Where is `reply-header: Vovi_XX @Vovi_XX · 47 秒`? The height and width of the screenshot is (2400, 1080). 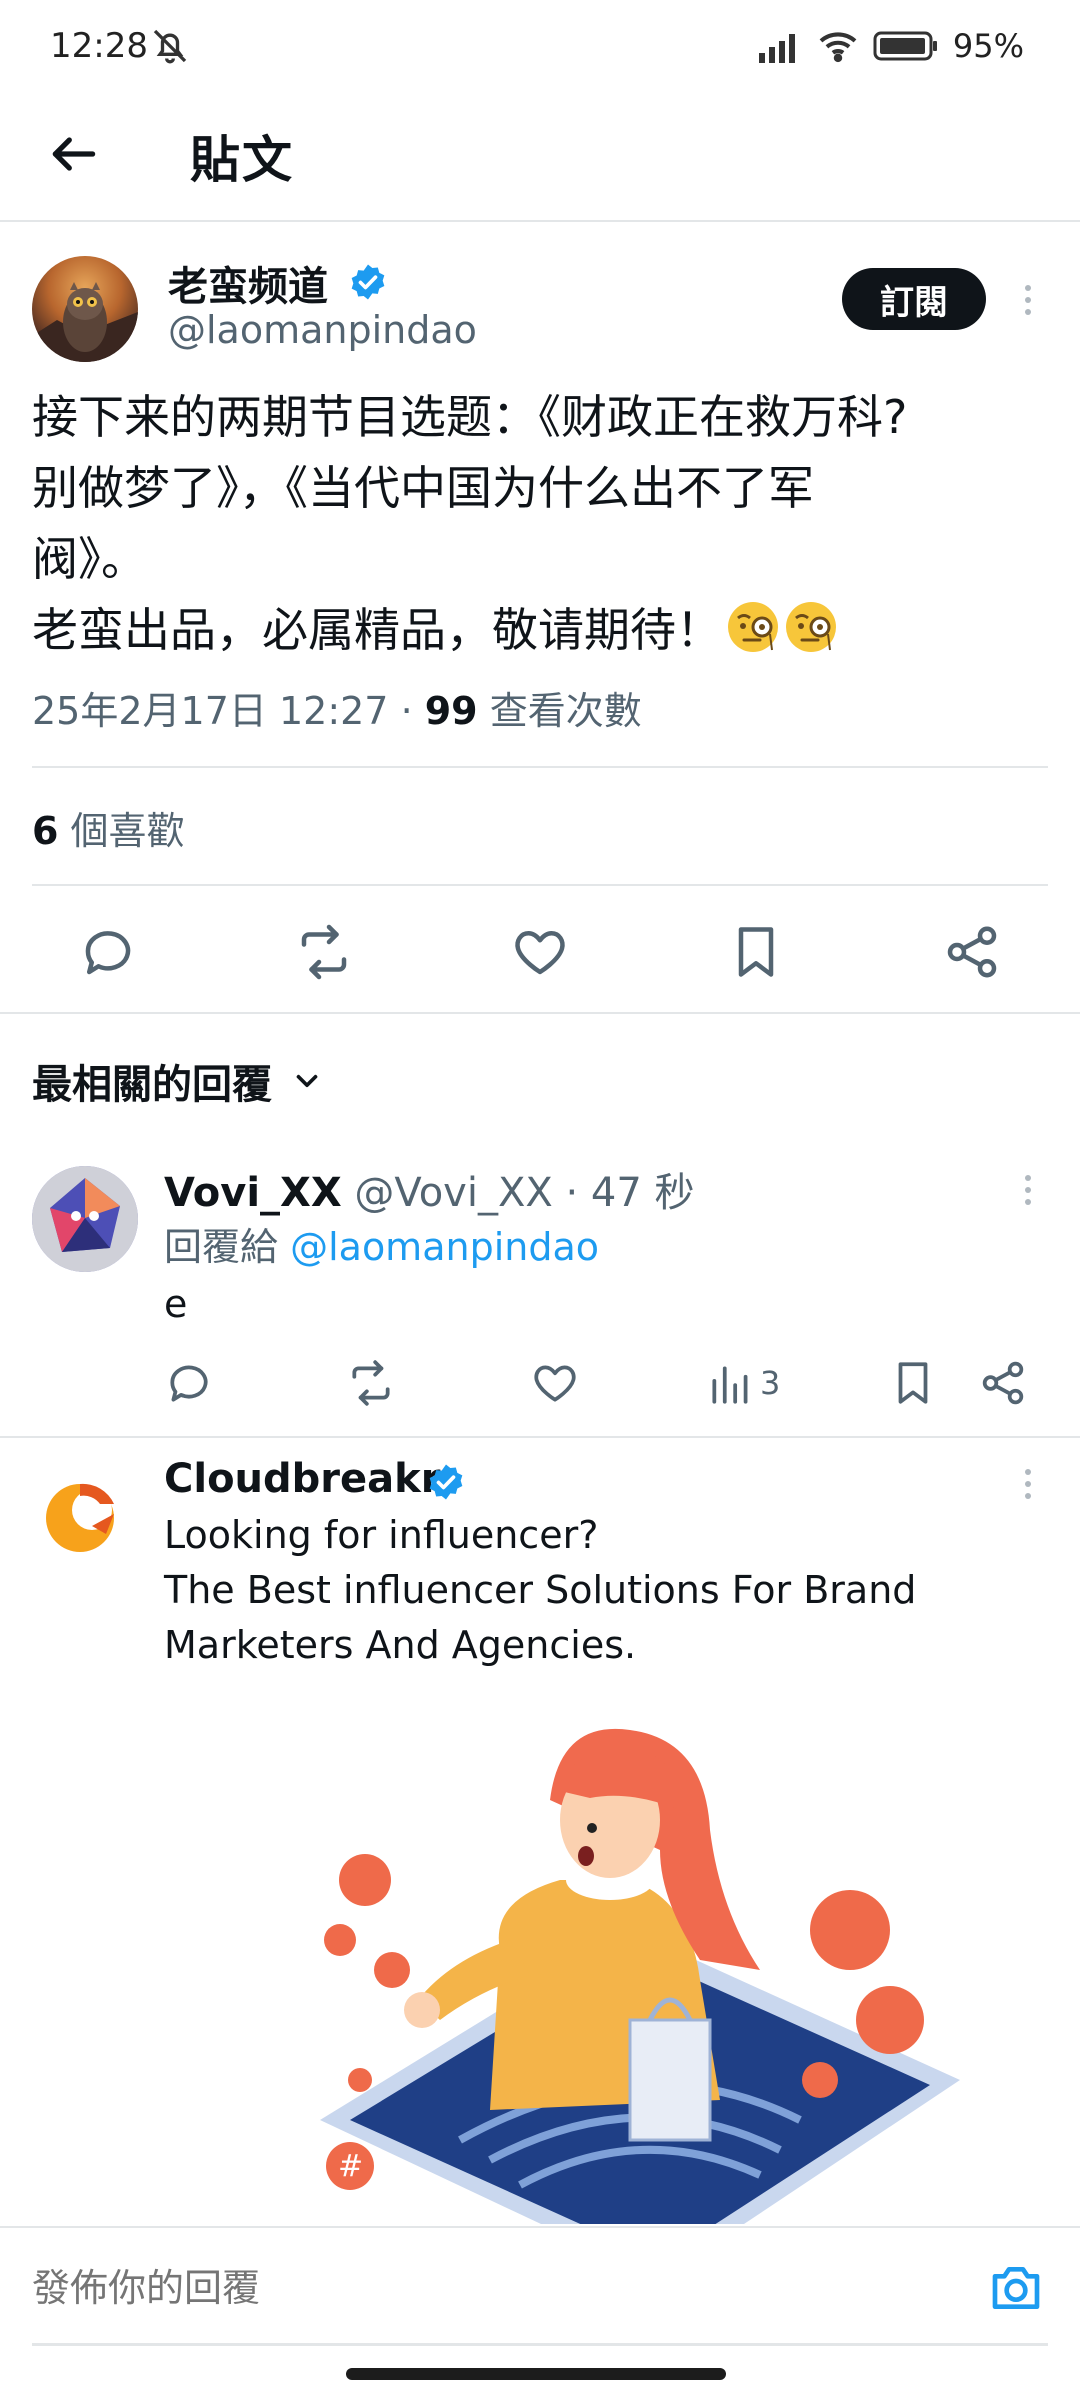
reply-header: Vovi_XX @Vovi_XX · 47 秒 is located at coordinates (429, 1189).